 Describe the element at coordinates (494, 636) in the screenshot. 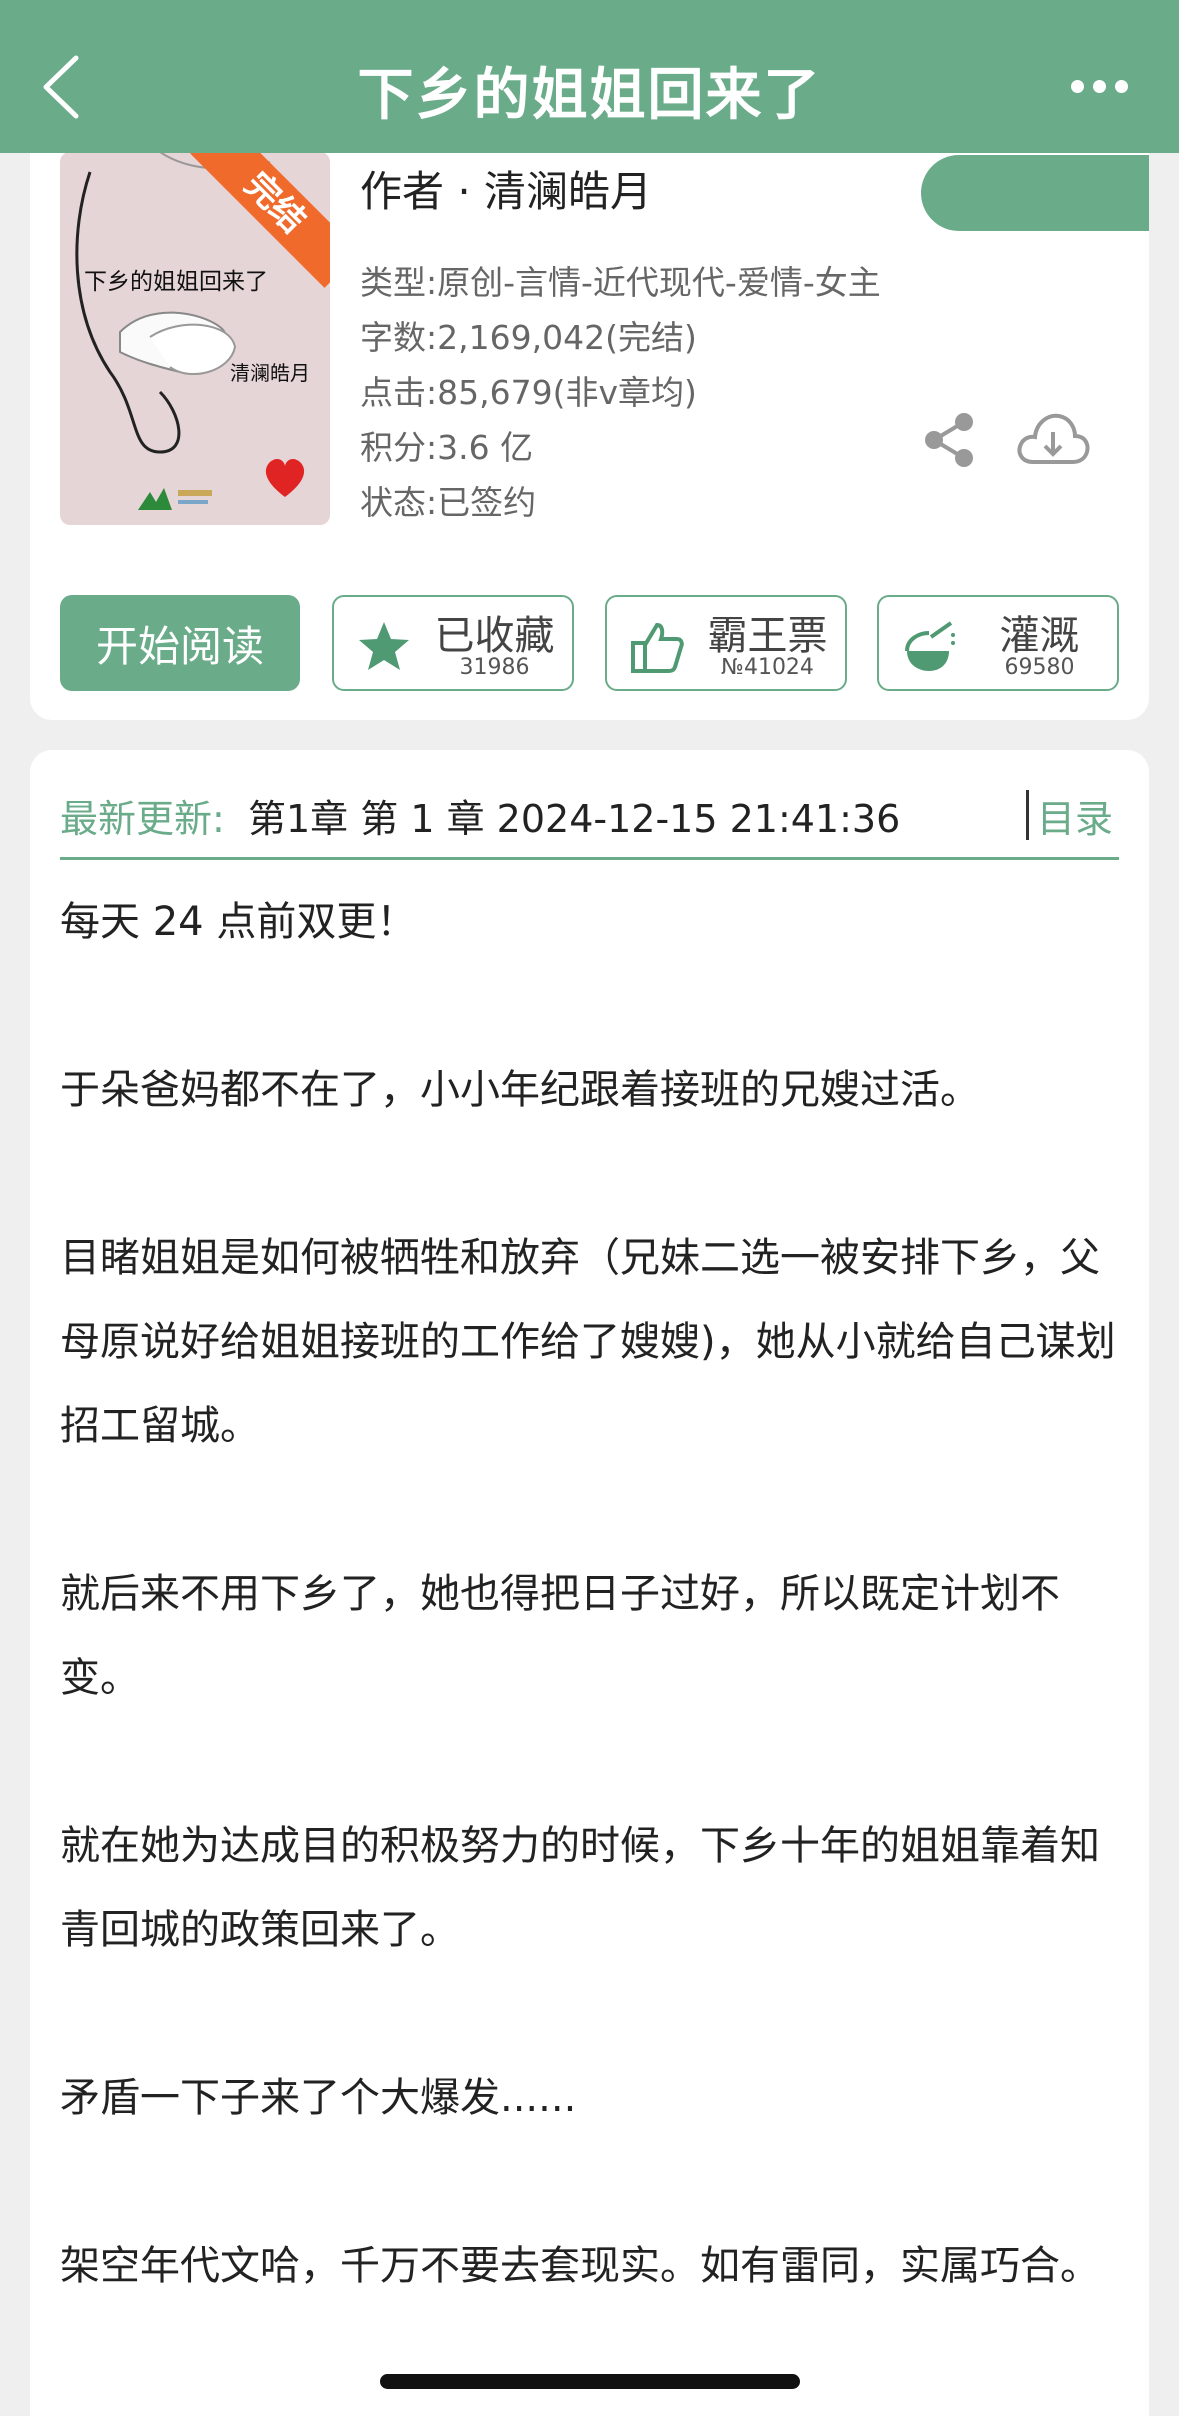

I see `collect-label: 已收藏` at that location.